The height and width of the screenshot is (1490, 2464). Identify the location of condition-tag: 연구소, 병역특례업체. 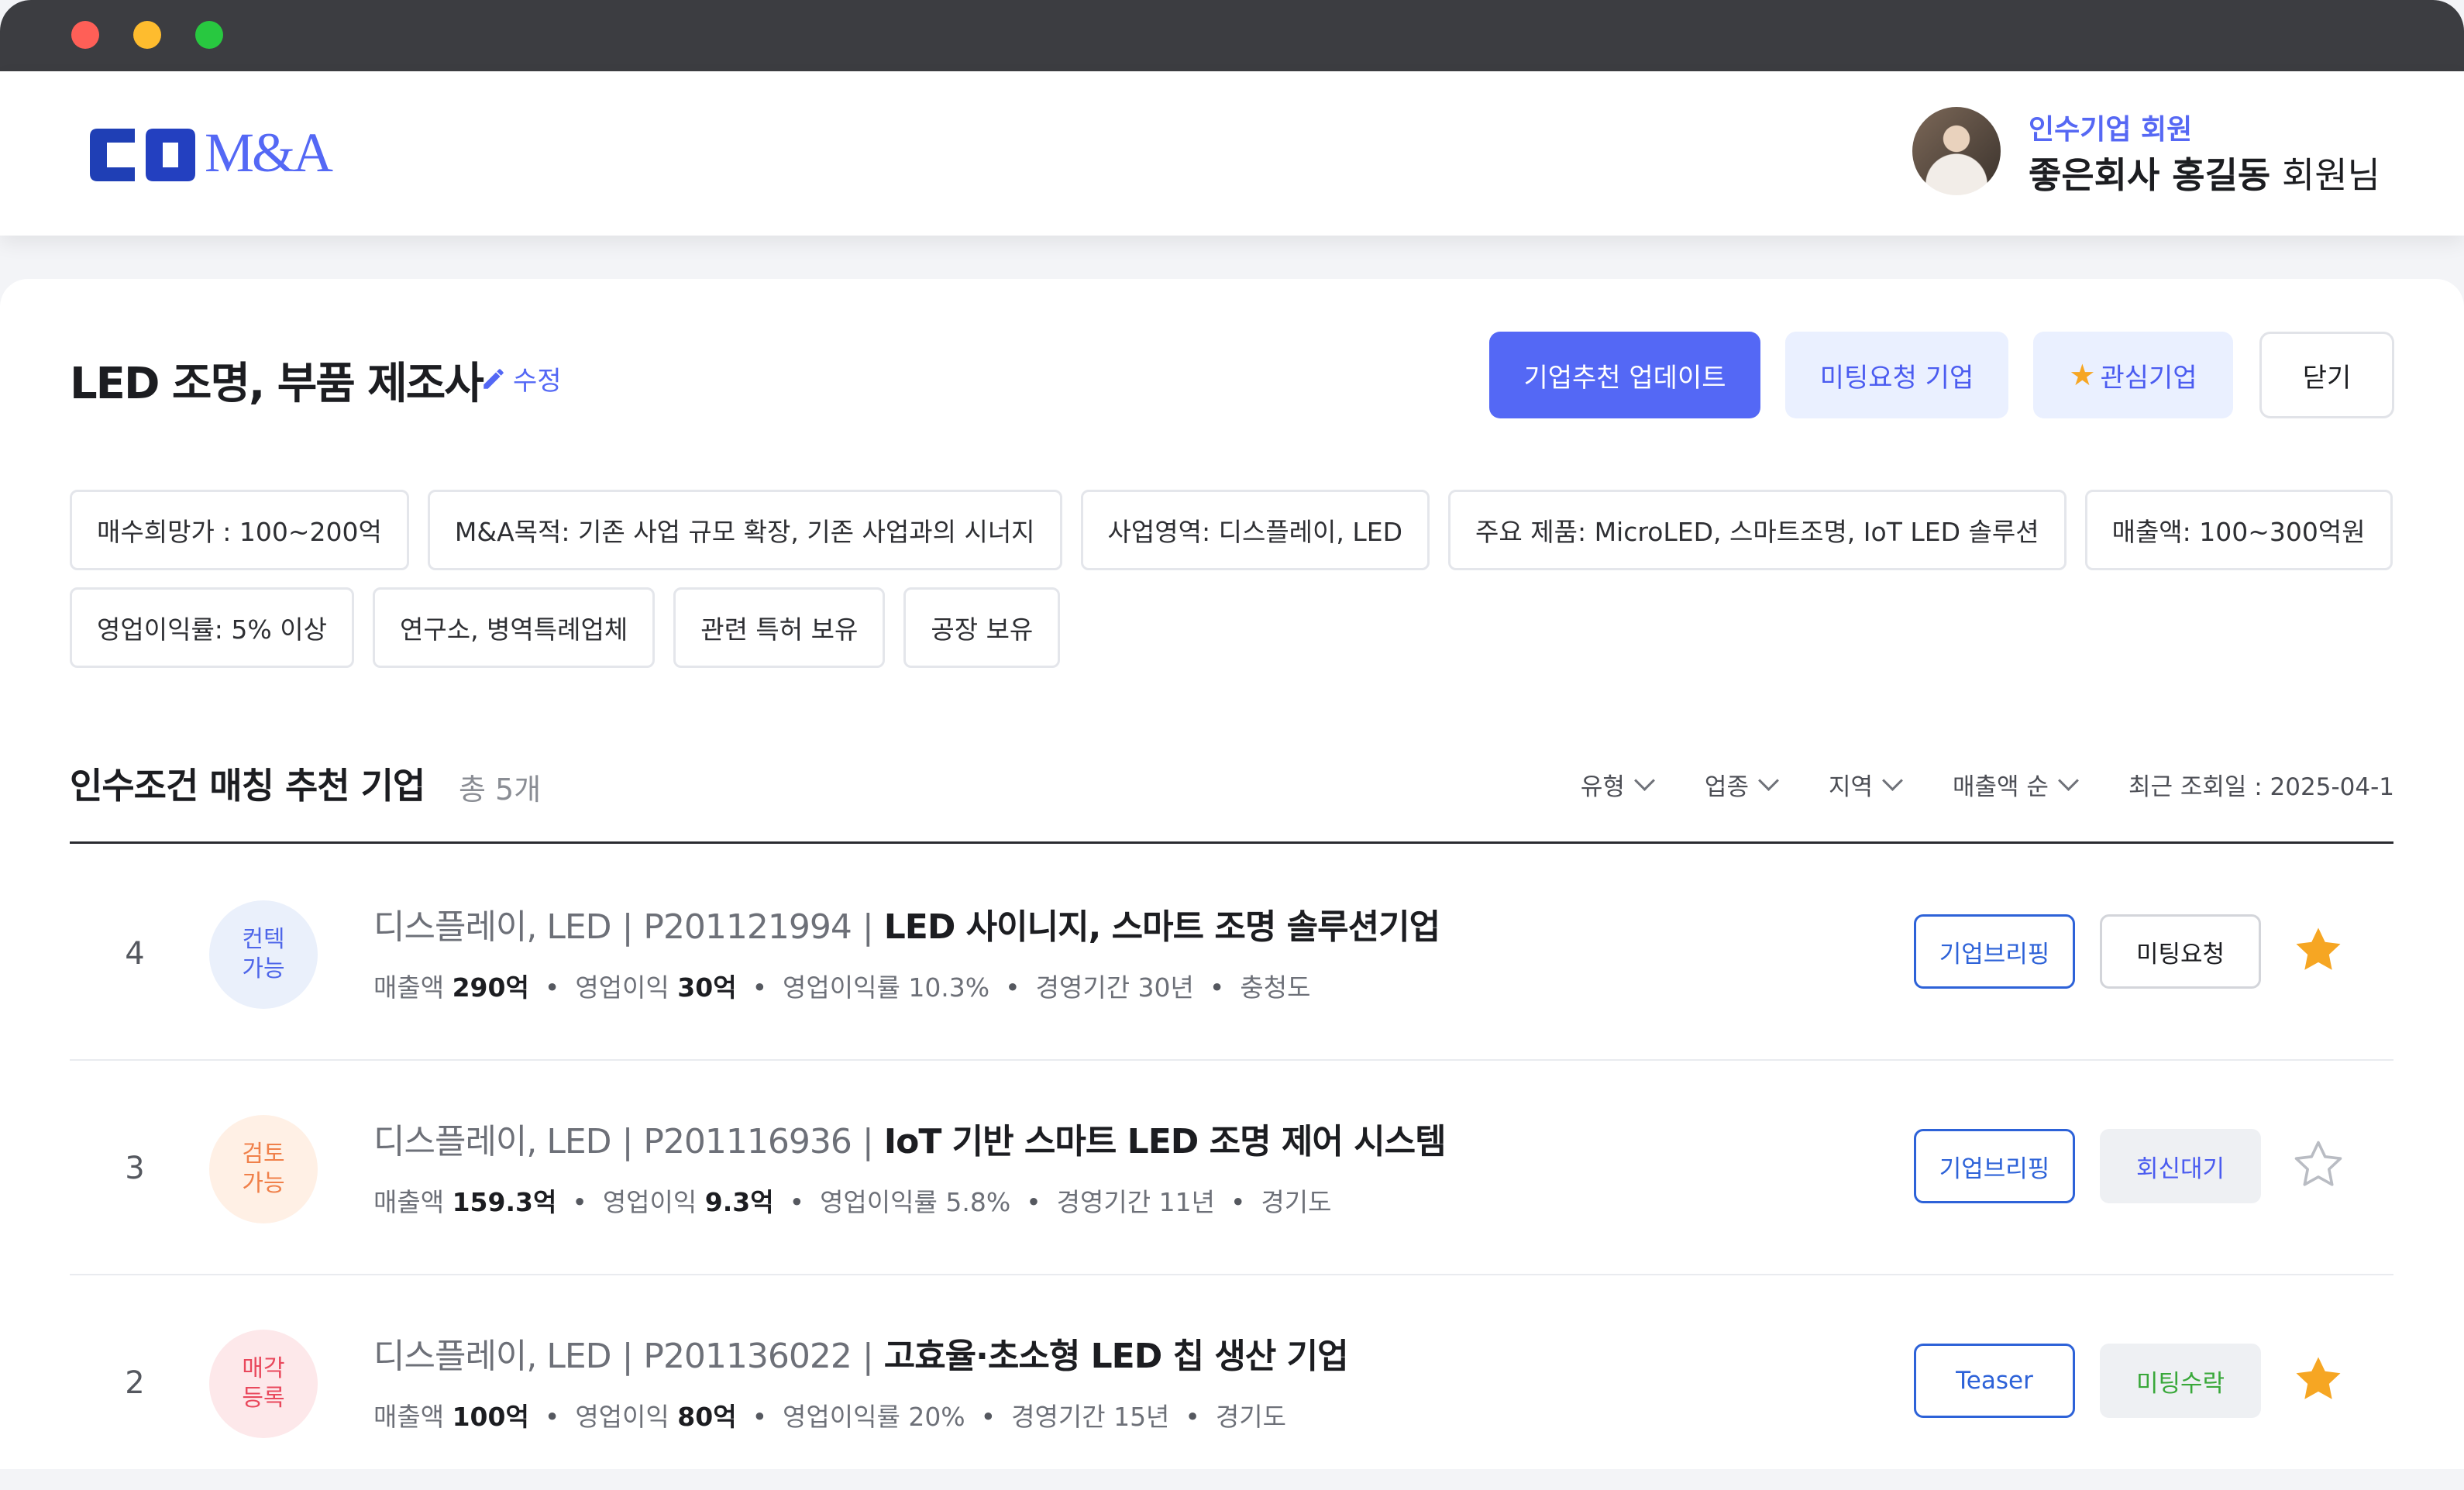
(514, 627).